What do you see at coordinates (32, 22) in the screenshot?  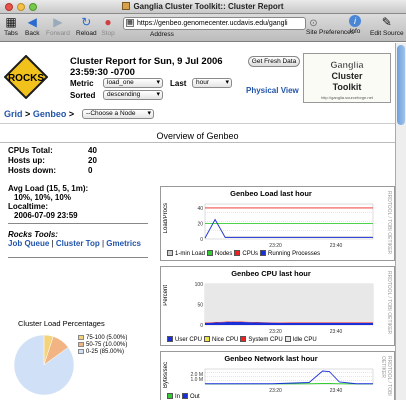 I see `back-arrow-icon: ◀` at bounding box center [32, 22].